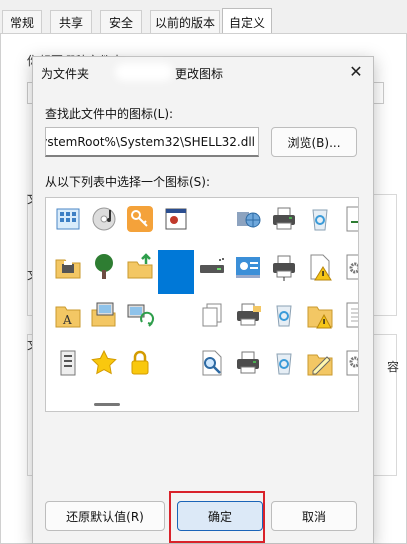 The width and height of the screenshot is (407, 544). Describe the element at coordinates (217, 517) in the screenshot. I see `ok-button-highlight` at that location.